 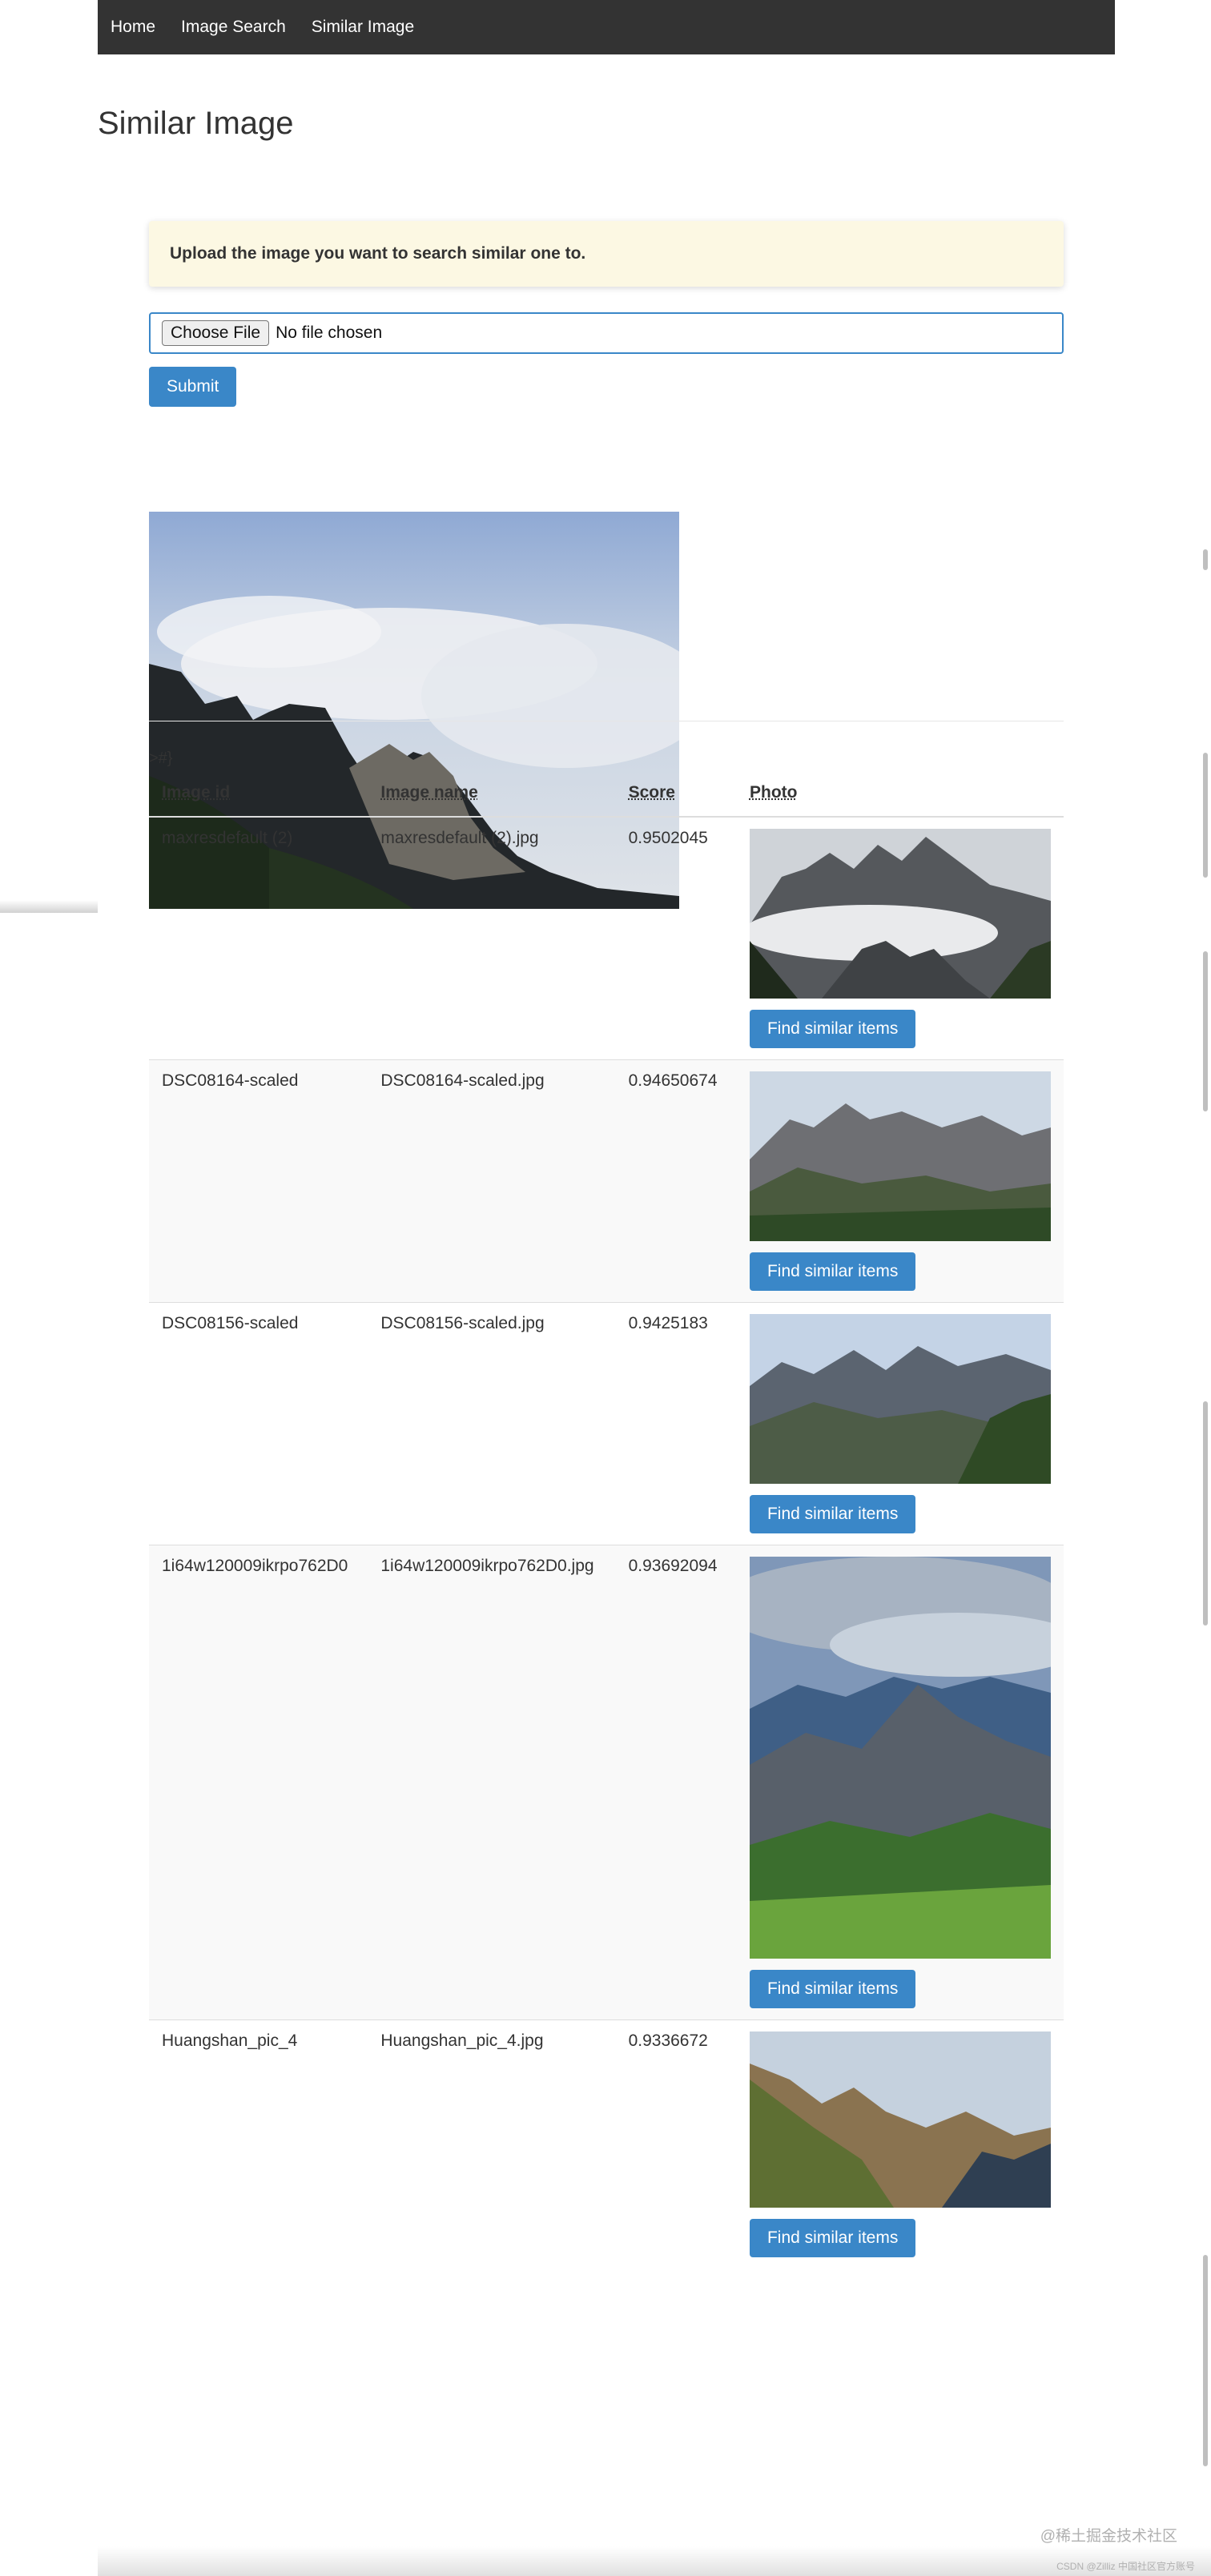 I want to click on table-header-row: Image id Image name Score Photo, so click(x=606, y=793).